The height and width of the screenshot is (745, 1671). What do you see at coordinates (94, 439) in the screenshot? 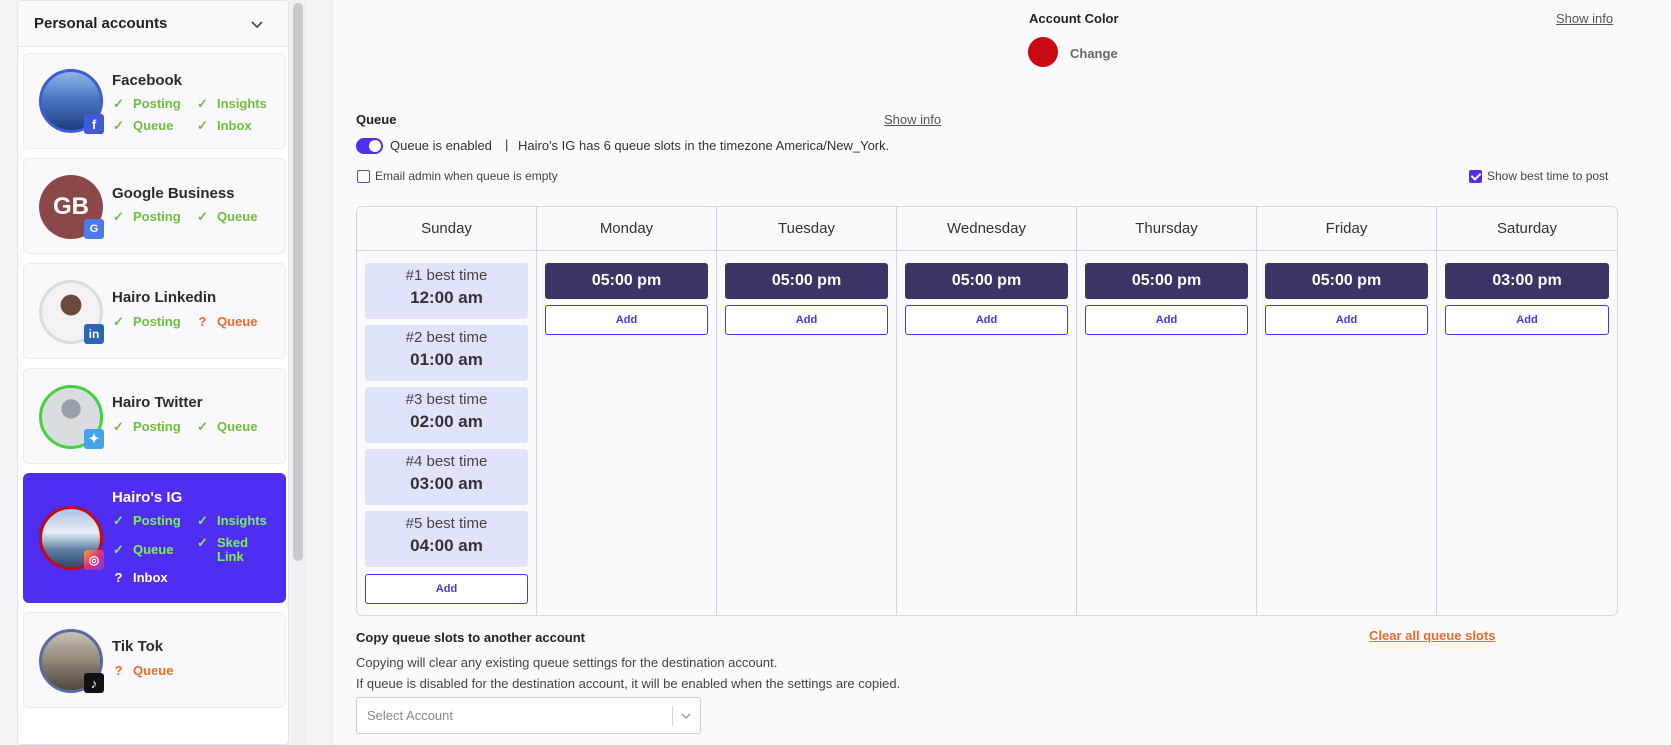
I see `twitter-icon: ✦` at bounding box center [94, 439].